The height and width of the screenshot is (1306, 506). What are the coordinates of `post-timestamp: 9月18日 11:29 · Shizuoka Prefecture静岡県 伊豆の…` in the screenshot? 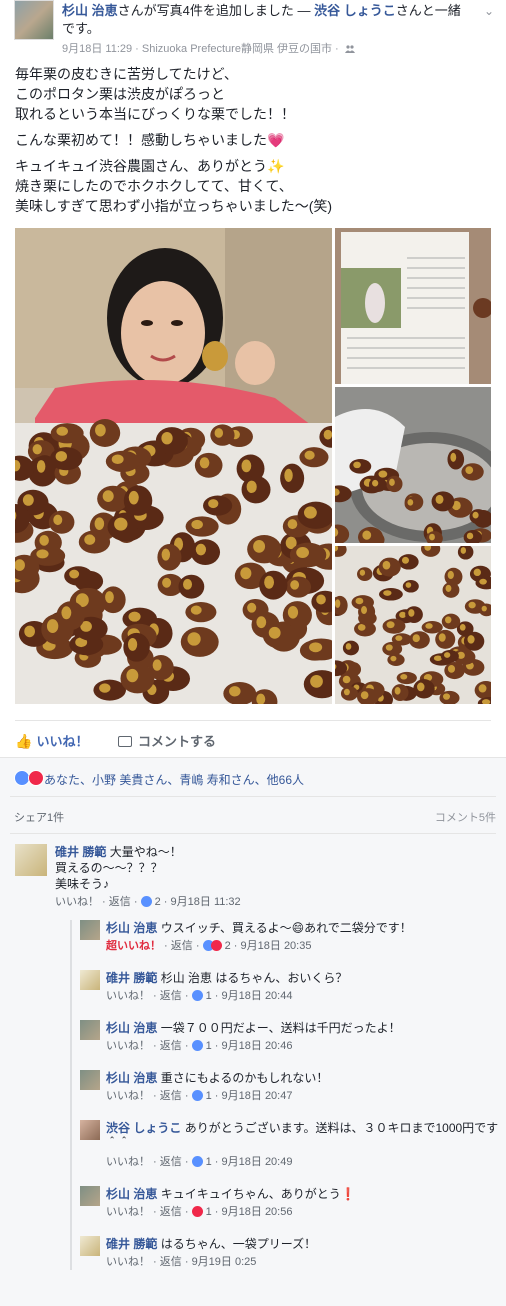 It's located at (200, 49).